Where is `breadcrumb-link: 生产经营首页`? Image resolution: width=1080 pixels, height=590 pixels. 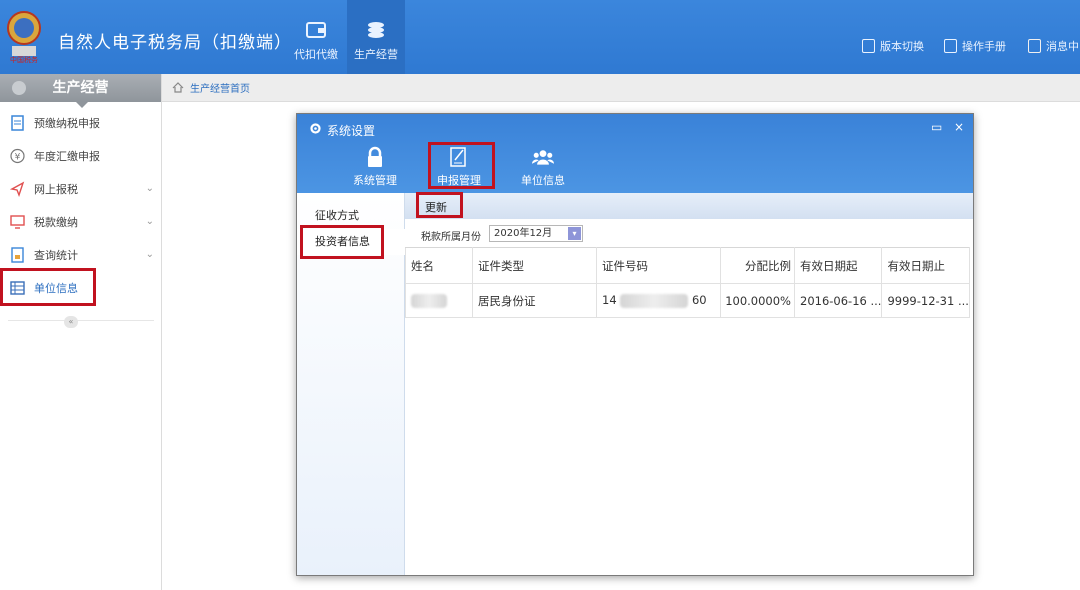 breadcrumb-link: 生产经营首页 is located at coordinates (220, 87).